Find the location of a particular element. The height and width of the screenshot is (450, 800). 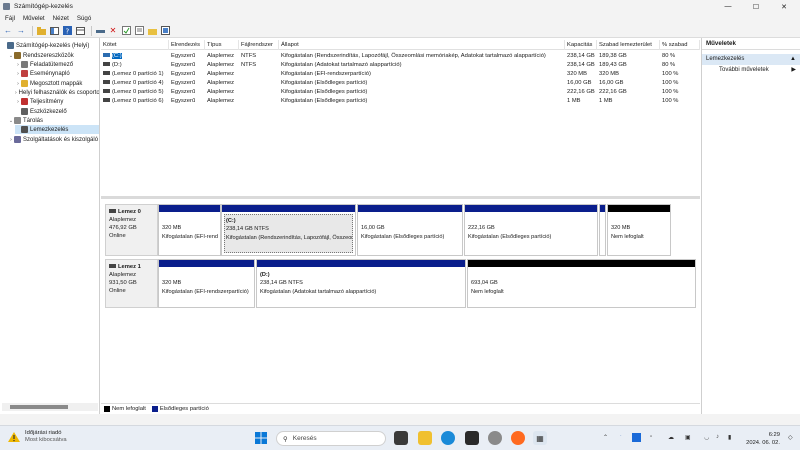

maximize-button: ☐ is located at coordinates (756, 6).